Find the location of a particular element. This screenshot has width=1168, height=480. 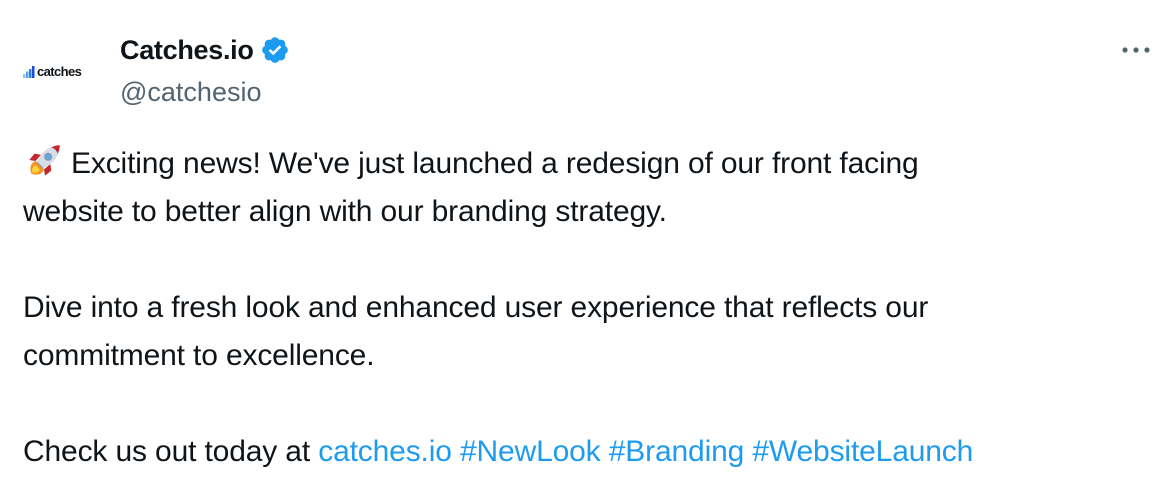

avatar: catches is located at coordinates (62, 70).